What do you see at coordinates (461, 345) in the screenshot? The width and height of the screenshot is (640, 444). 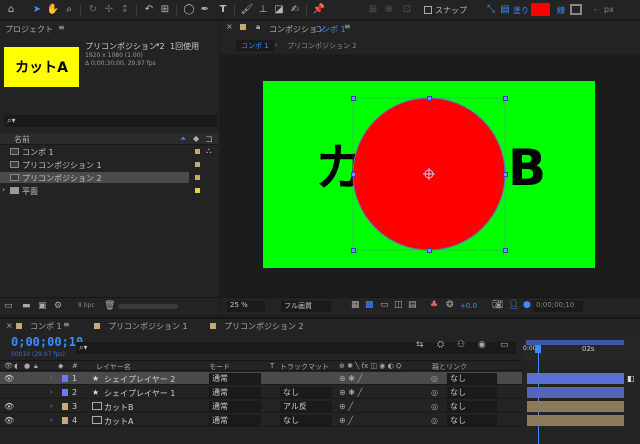 I see `shy-layers-icon: ⚇` at bounding box center [461, 345].